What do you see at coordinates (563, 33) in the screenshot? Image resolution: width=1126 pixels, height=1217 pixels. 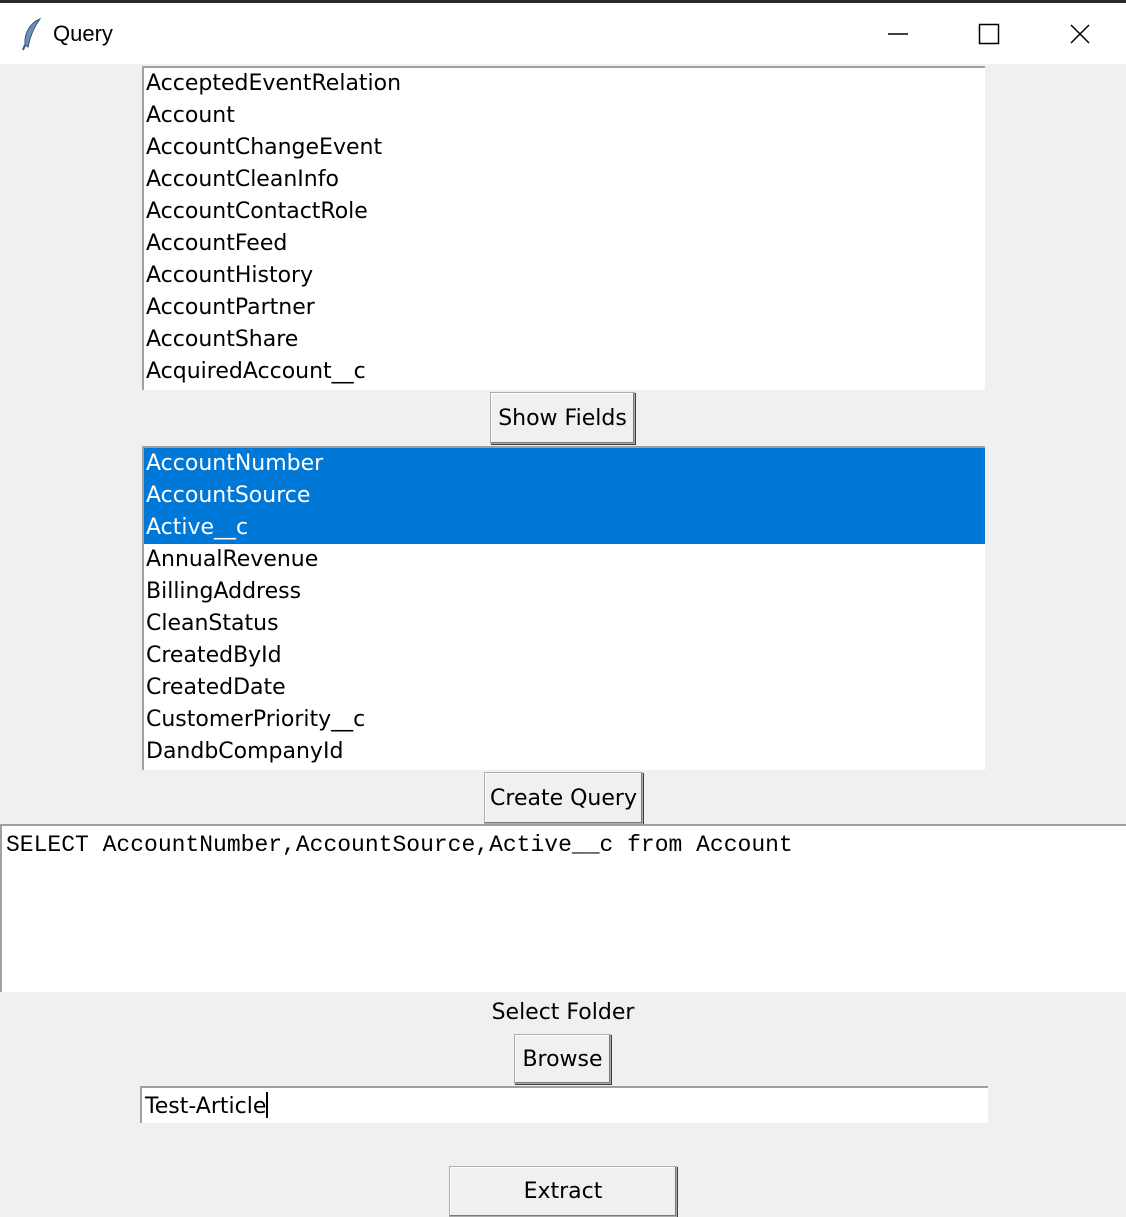 I see `title-bar: Query` at bounding box center [563, 33].